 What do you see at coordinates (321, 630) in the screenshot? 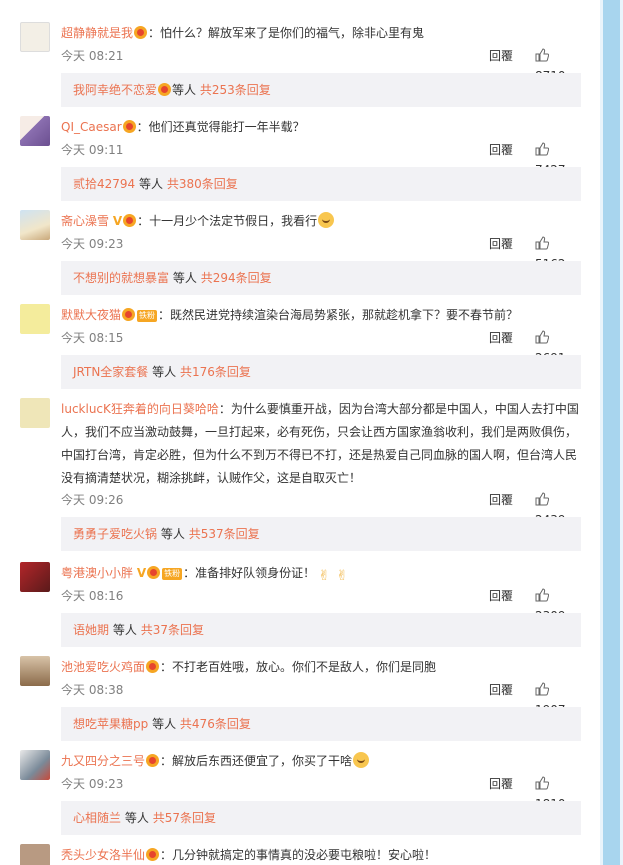
I see `reply-summary: 语她期 等人 共37条回复` at bounding box center [321, 630].